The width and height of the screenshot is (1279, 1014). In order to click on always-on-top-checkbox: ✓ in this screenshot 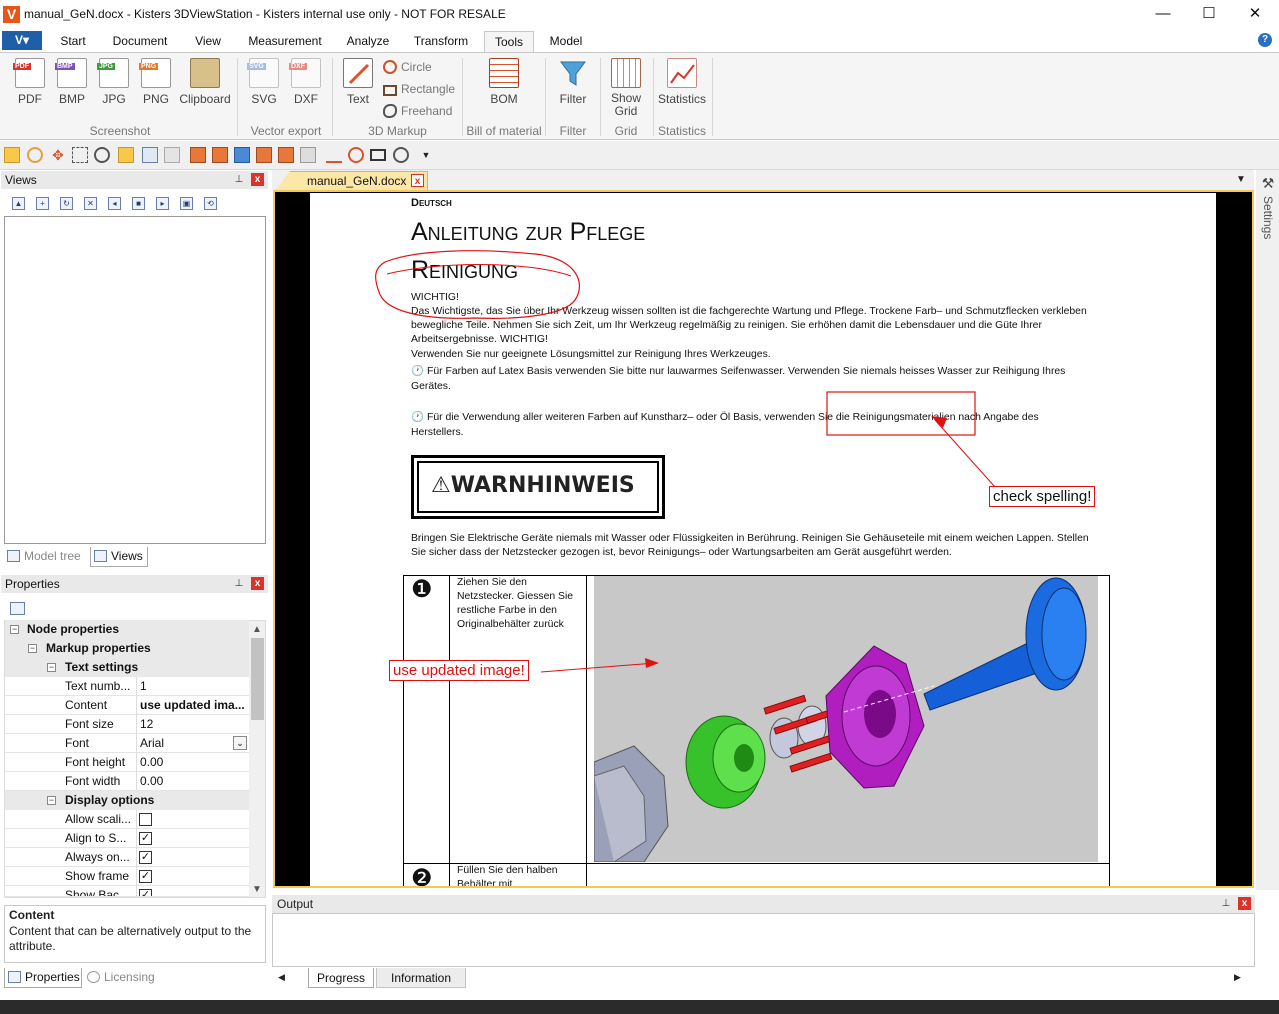, I will do `click(145, 857)`.